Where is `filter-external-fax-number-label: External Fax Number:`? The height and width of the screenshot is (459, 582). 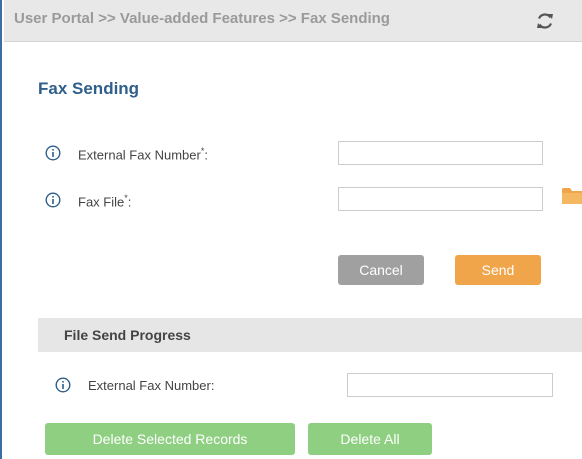 filter-external-fax-number-label: External Fax Number: is located at coordinates (151, 385).